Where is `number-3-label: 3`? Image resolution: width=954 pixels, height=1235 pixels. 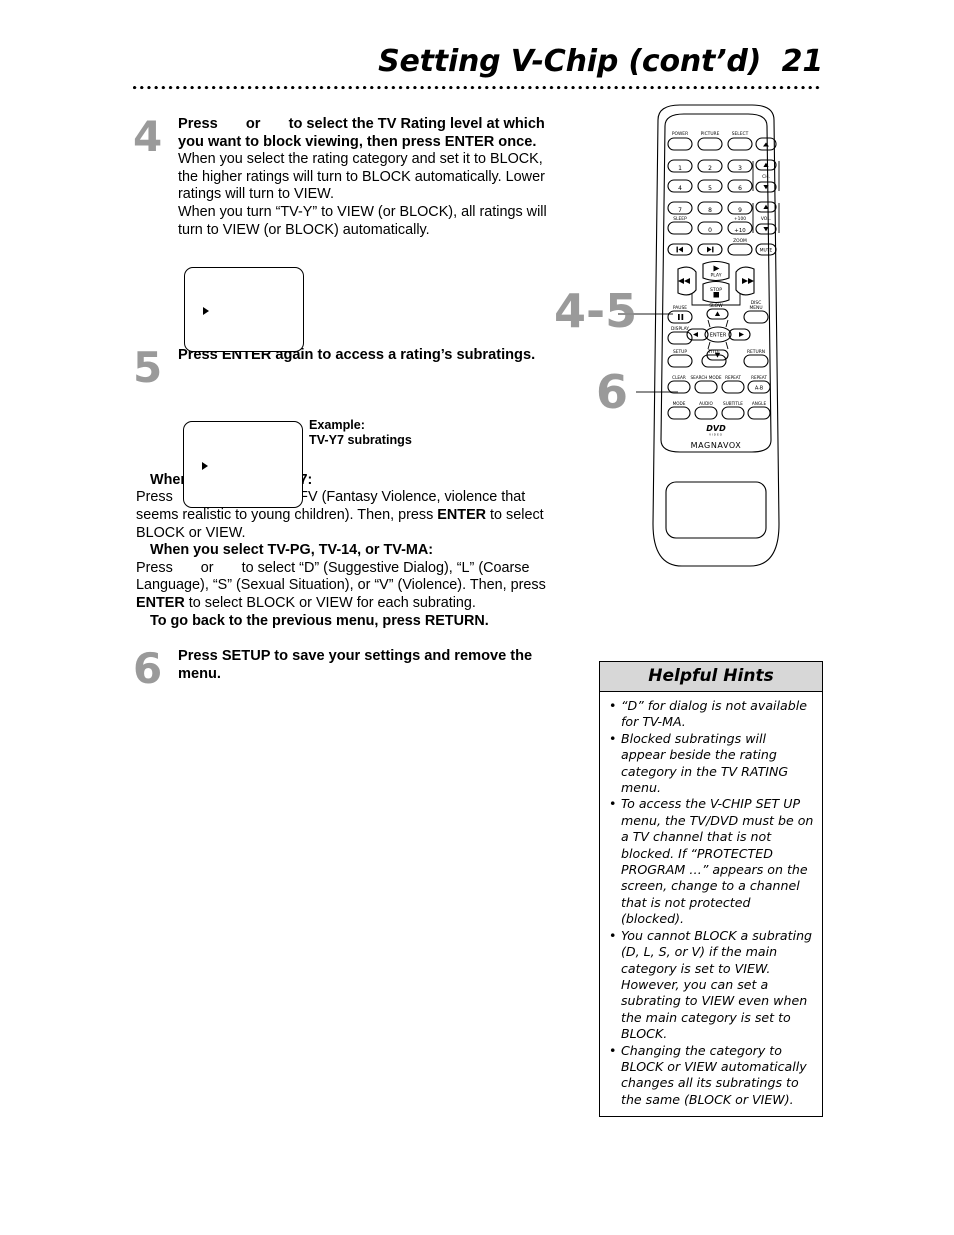
number-3-label: 3 is located at coordinates (740, 168).